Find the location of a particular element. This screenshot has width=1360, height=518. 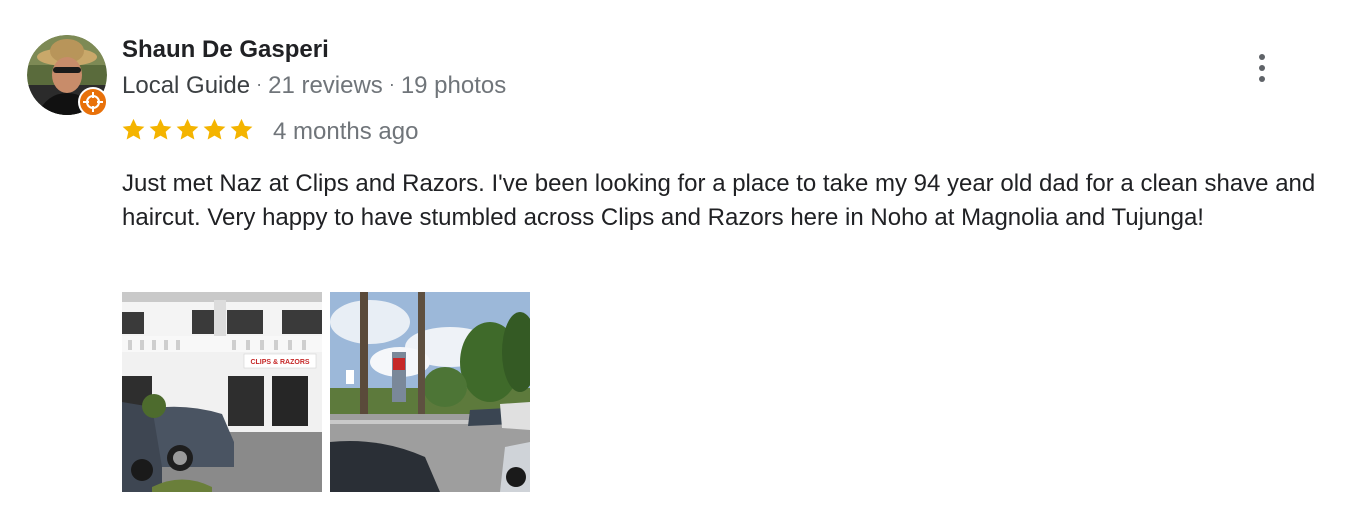

review-date: 4 months ago is located at coordinates (346, 131).